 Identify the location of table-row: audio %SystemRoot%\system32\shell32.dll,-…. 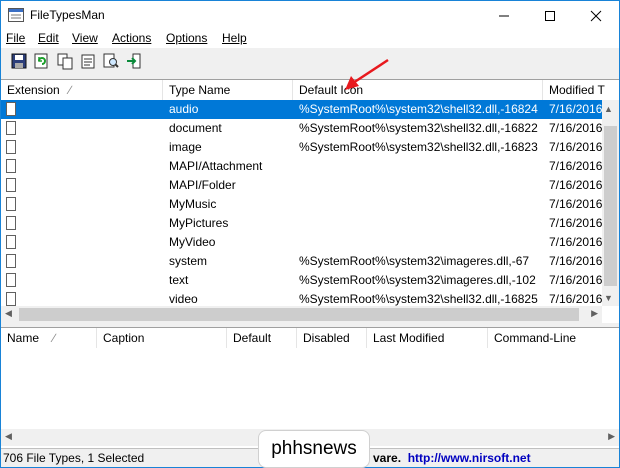
(302, 109).